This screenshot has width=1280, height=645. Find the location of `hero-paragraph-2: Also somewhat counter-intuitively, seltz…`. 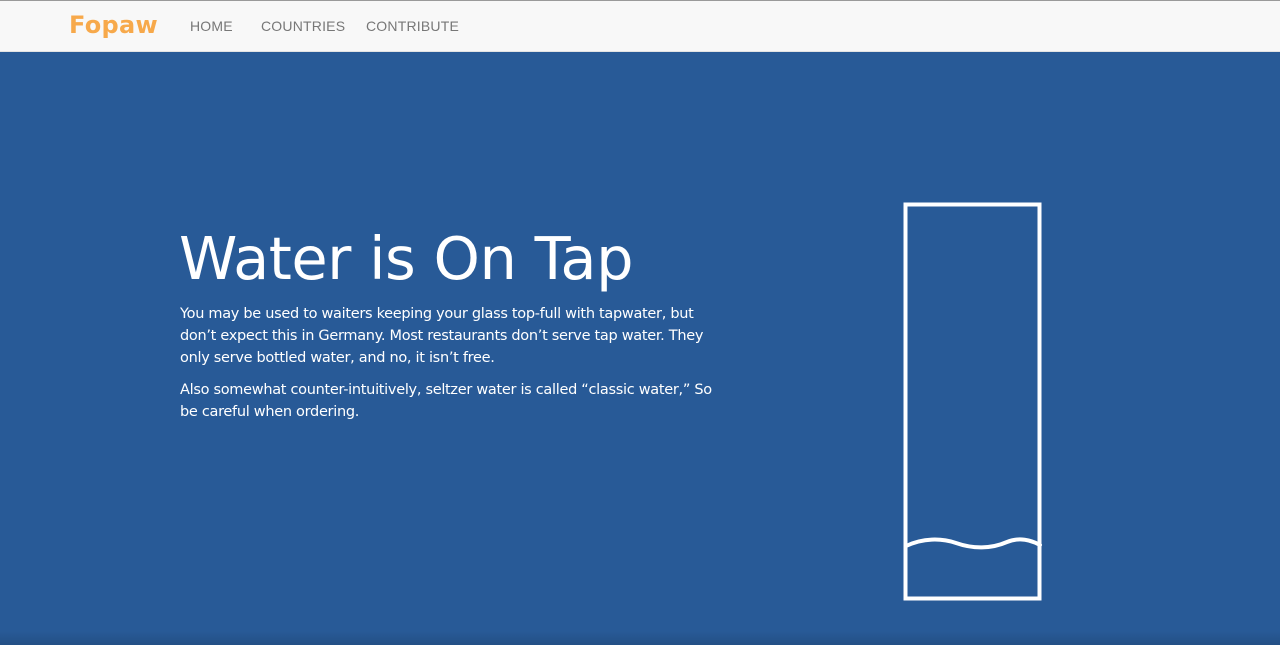

hero-paragraph-2: Also somewhat counter-intuitively, seltz… is located at coordinates (446, 401).